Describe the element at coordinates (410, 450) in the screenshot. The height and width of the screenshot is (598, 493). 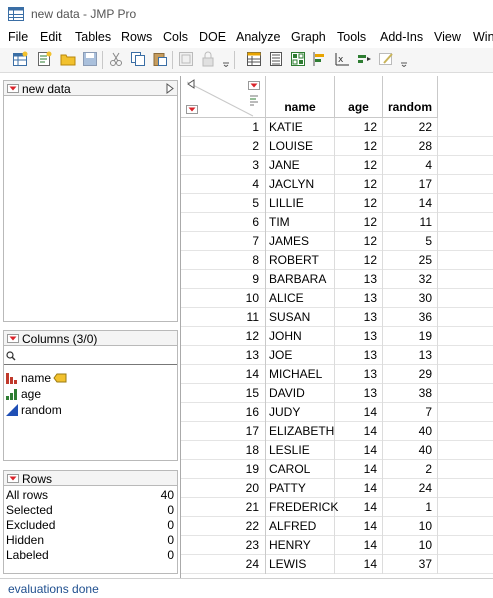
I see `random-cell: 40` at that location.